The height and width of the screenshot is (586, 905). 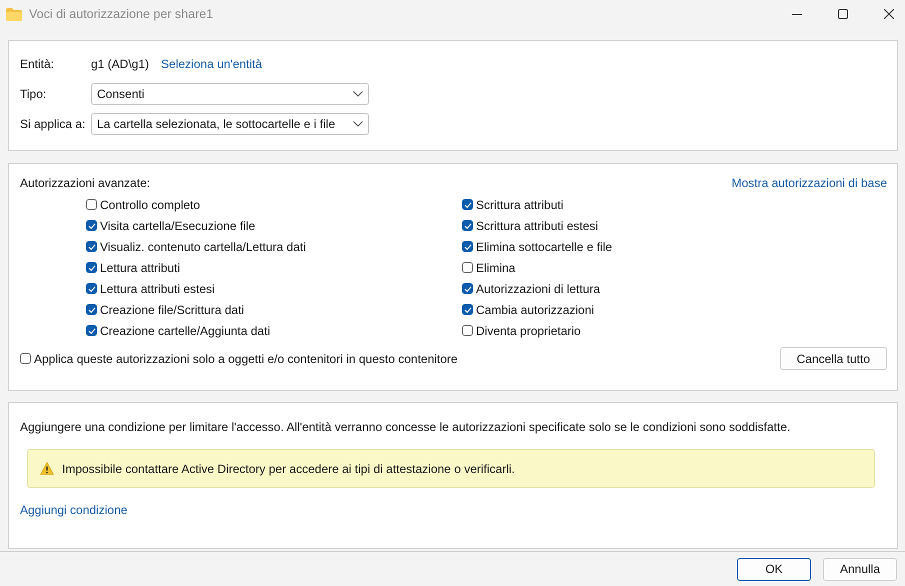 I want to click on checkbox: Applica queste autorizzazioni solo a oggetti e/o contenitori in questo contenitore, so click(x=239, y=358).